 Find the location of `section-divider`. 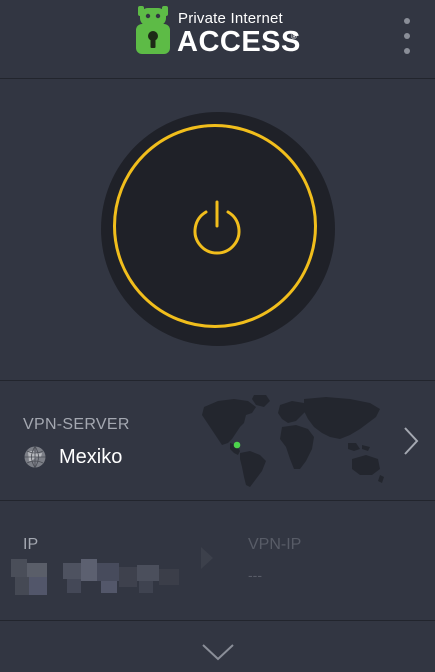

section-divider is located at coordinates (217, 620).